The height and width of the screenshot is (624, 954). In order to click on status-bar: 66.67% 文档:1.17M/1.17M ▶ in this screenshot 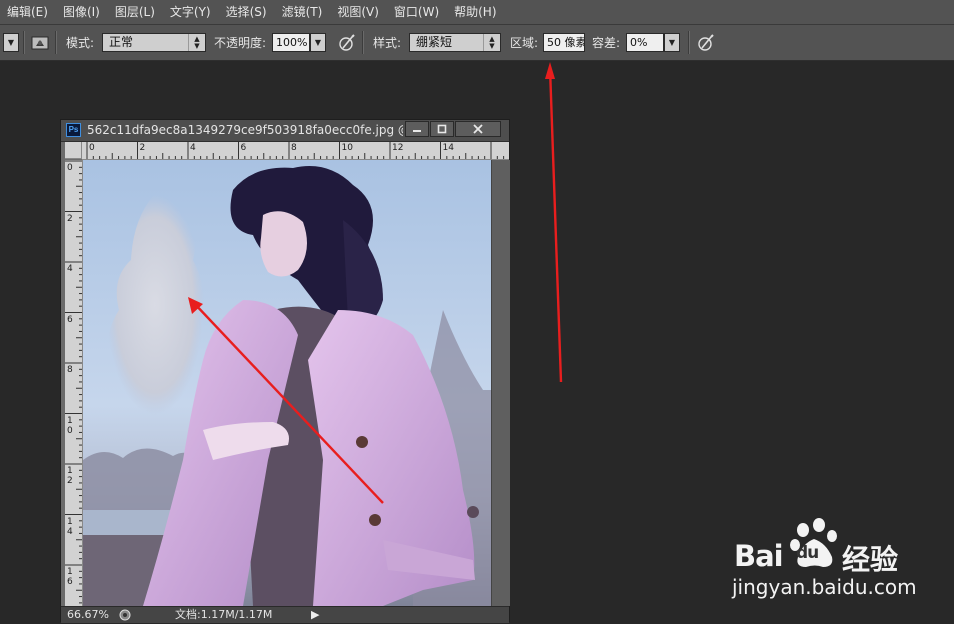, I will do `click(285, 614)`.